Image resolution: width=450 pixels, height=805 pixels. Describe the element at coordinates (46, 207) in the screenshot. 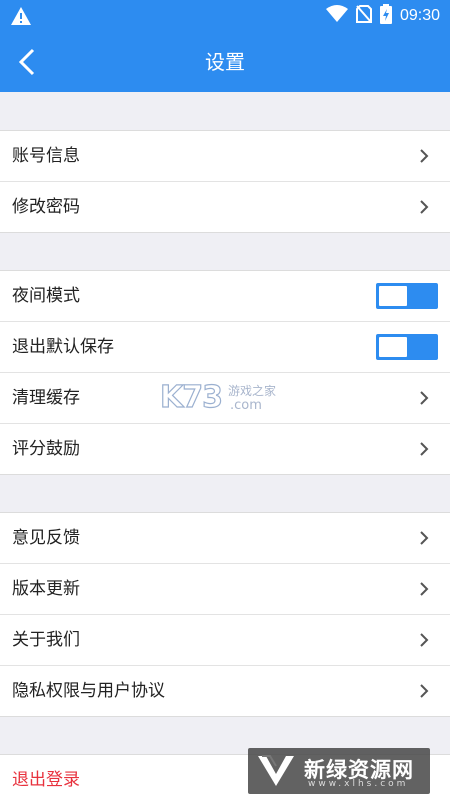

I see `settings-item-label: 修改密码` at that location.